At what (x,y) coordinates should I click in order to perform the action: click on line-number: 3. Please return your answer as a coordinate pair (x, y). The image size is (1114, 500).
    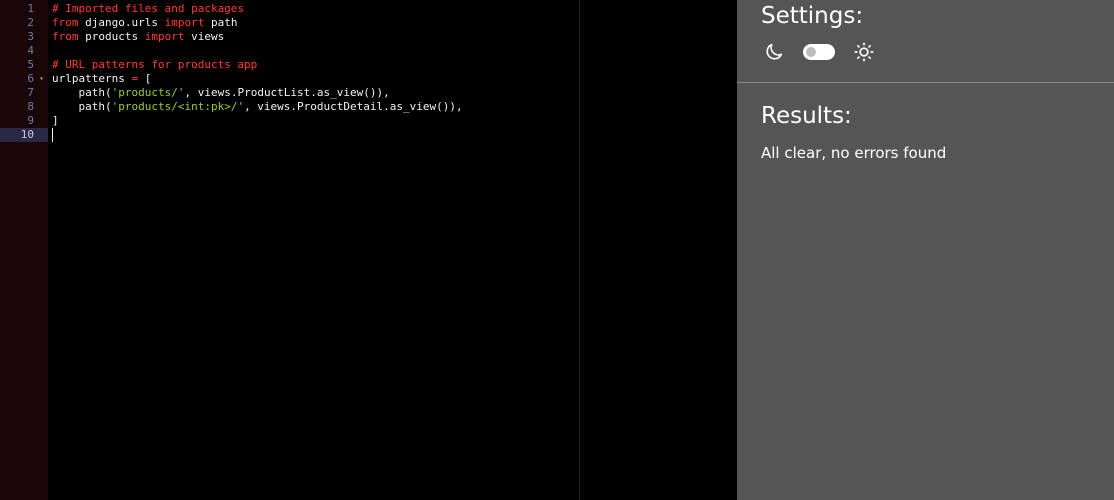
    Looking at the image, I should click on (24, 37).